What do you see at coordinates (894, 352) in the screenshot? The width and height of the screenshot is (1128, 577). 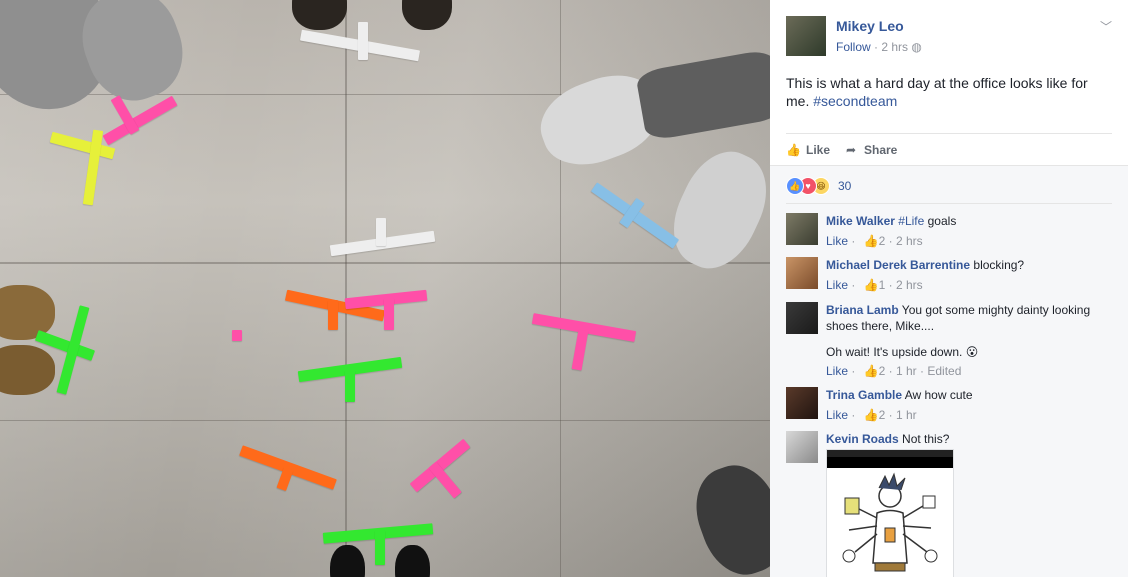 I see `comment-text-2: Oh wait! It's upside down.` at bounding box center [894, 352].